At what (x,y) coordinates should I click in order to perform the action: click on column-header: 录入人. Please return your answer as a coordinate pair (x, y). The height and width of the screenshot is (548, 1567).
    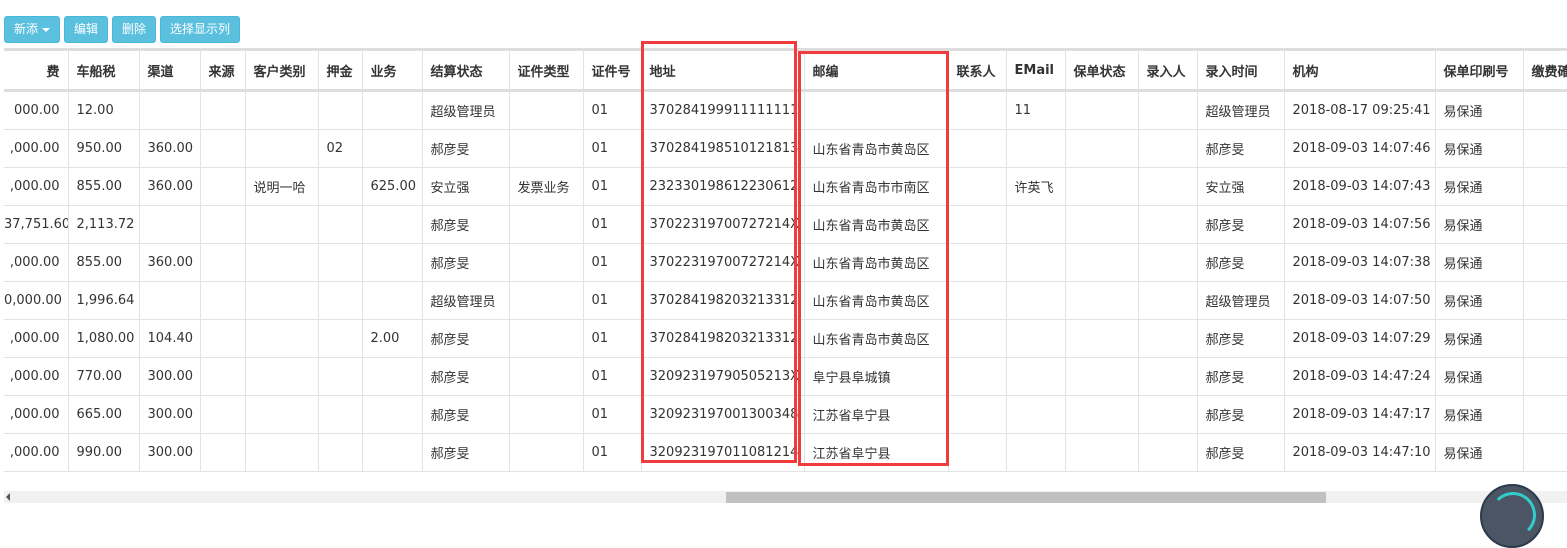
    Looking at the image, I should click on (1168, 71).